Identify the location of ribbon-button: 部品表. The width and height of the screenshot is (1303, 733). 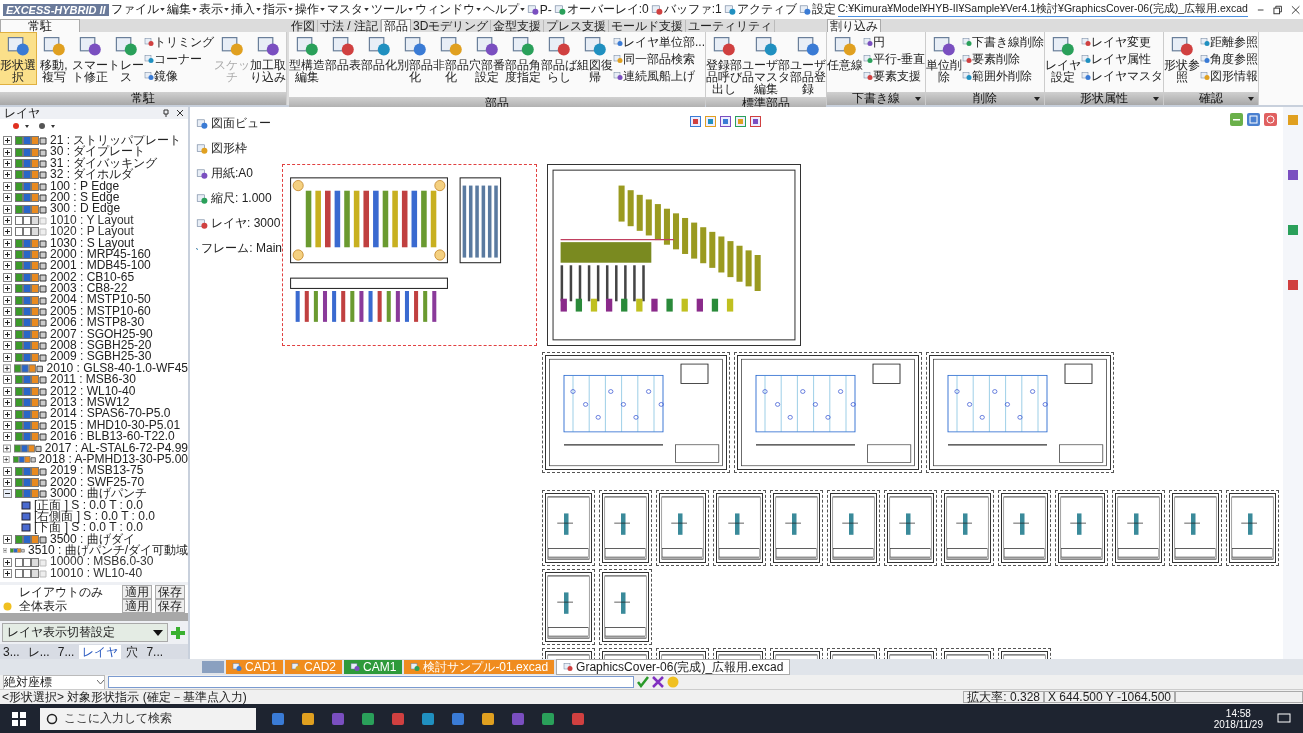
(343, 52).